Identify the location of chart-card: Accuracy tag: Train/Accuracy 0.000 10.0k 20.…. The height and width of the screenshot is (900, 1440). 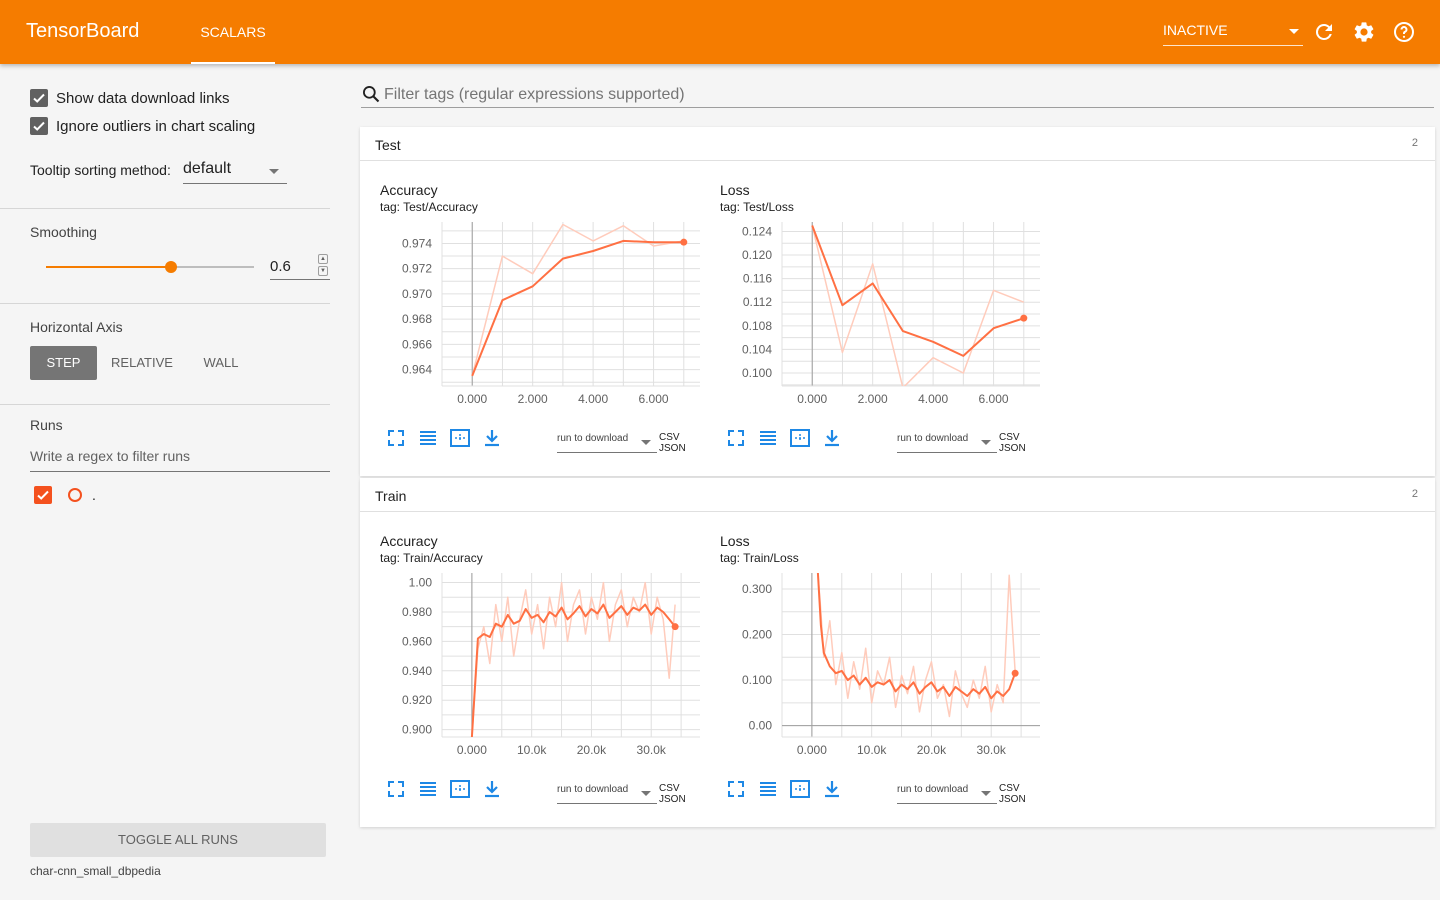
(530, 666).